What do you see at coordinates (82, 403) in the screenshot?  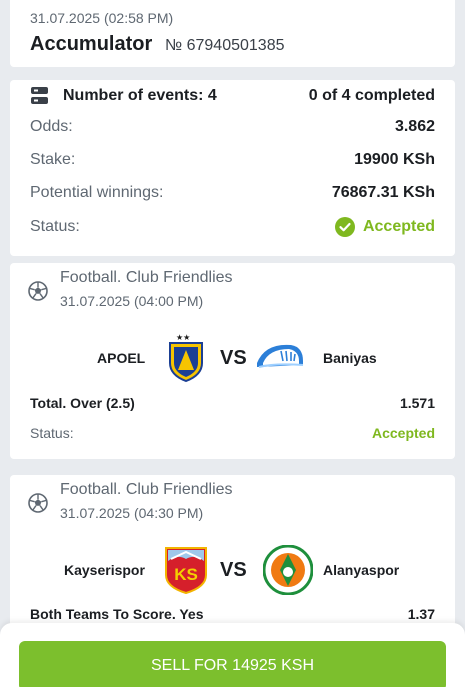 I see `market-label: Total. Over (2.5)` at bounding box center [82, 403].